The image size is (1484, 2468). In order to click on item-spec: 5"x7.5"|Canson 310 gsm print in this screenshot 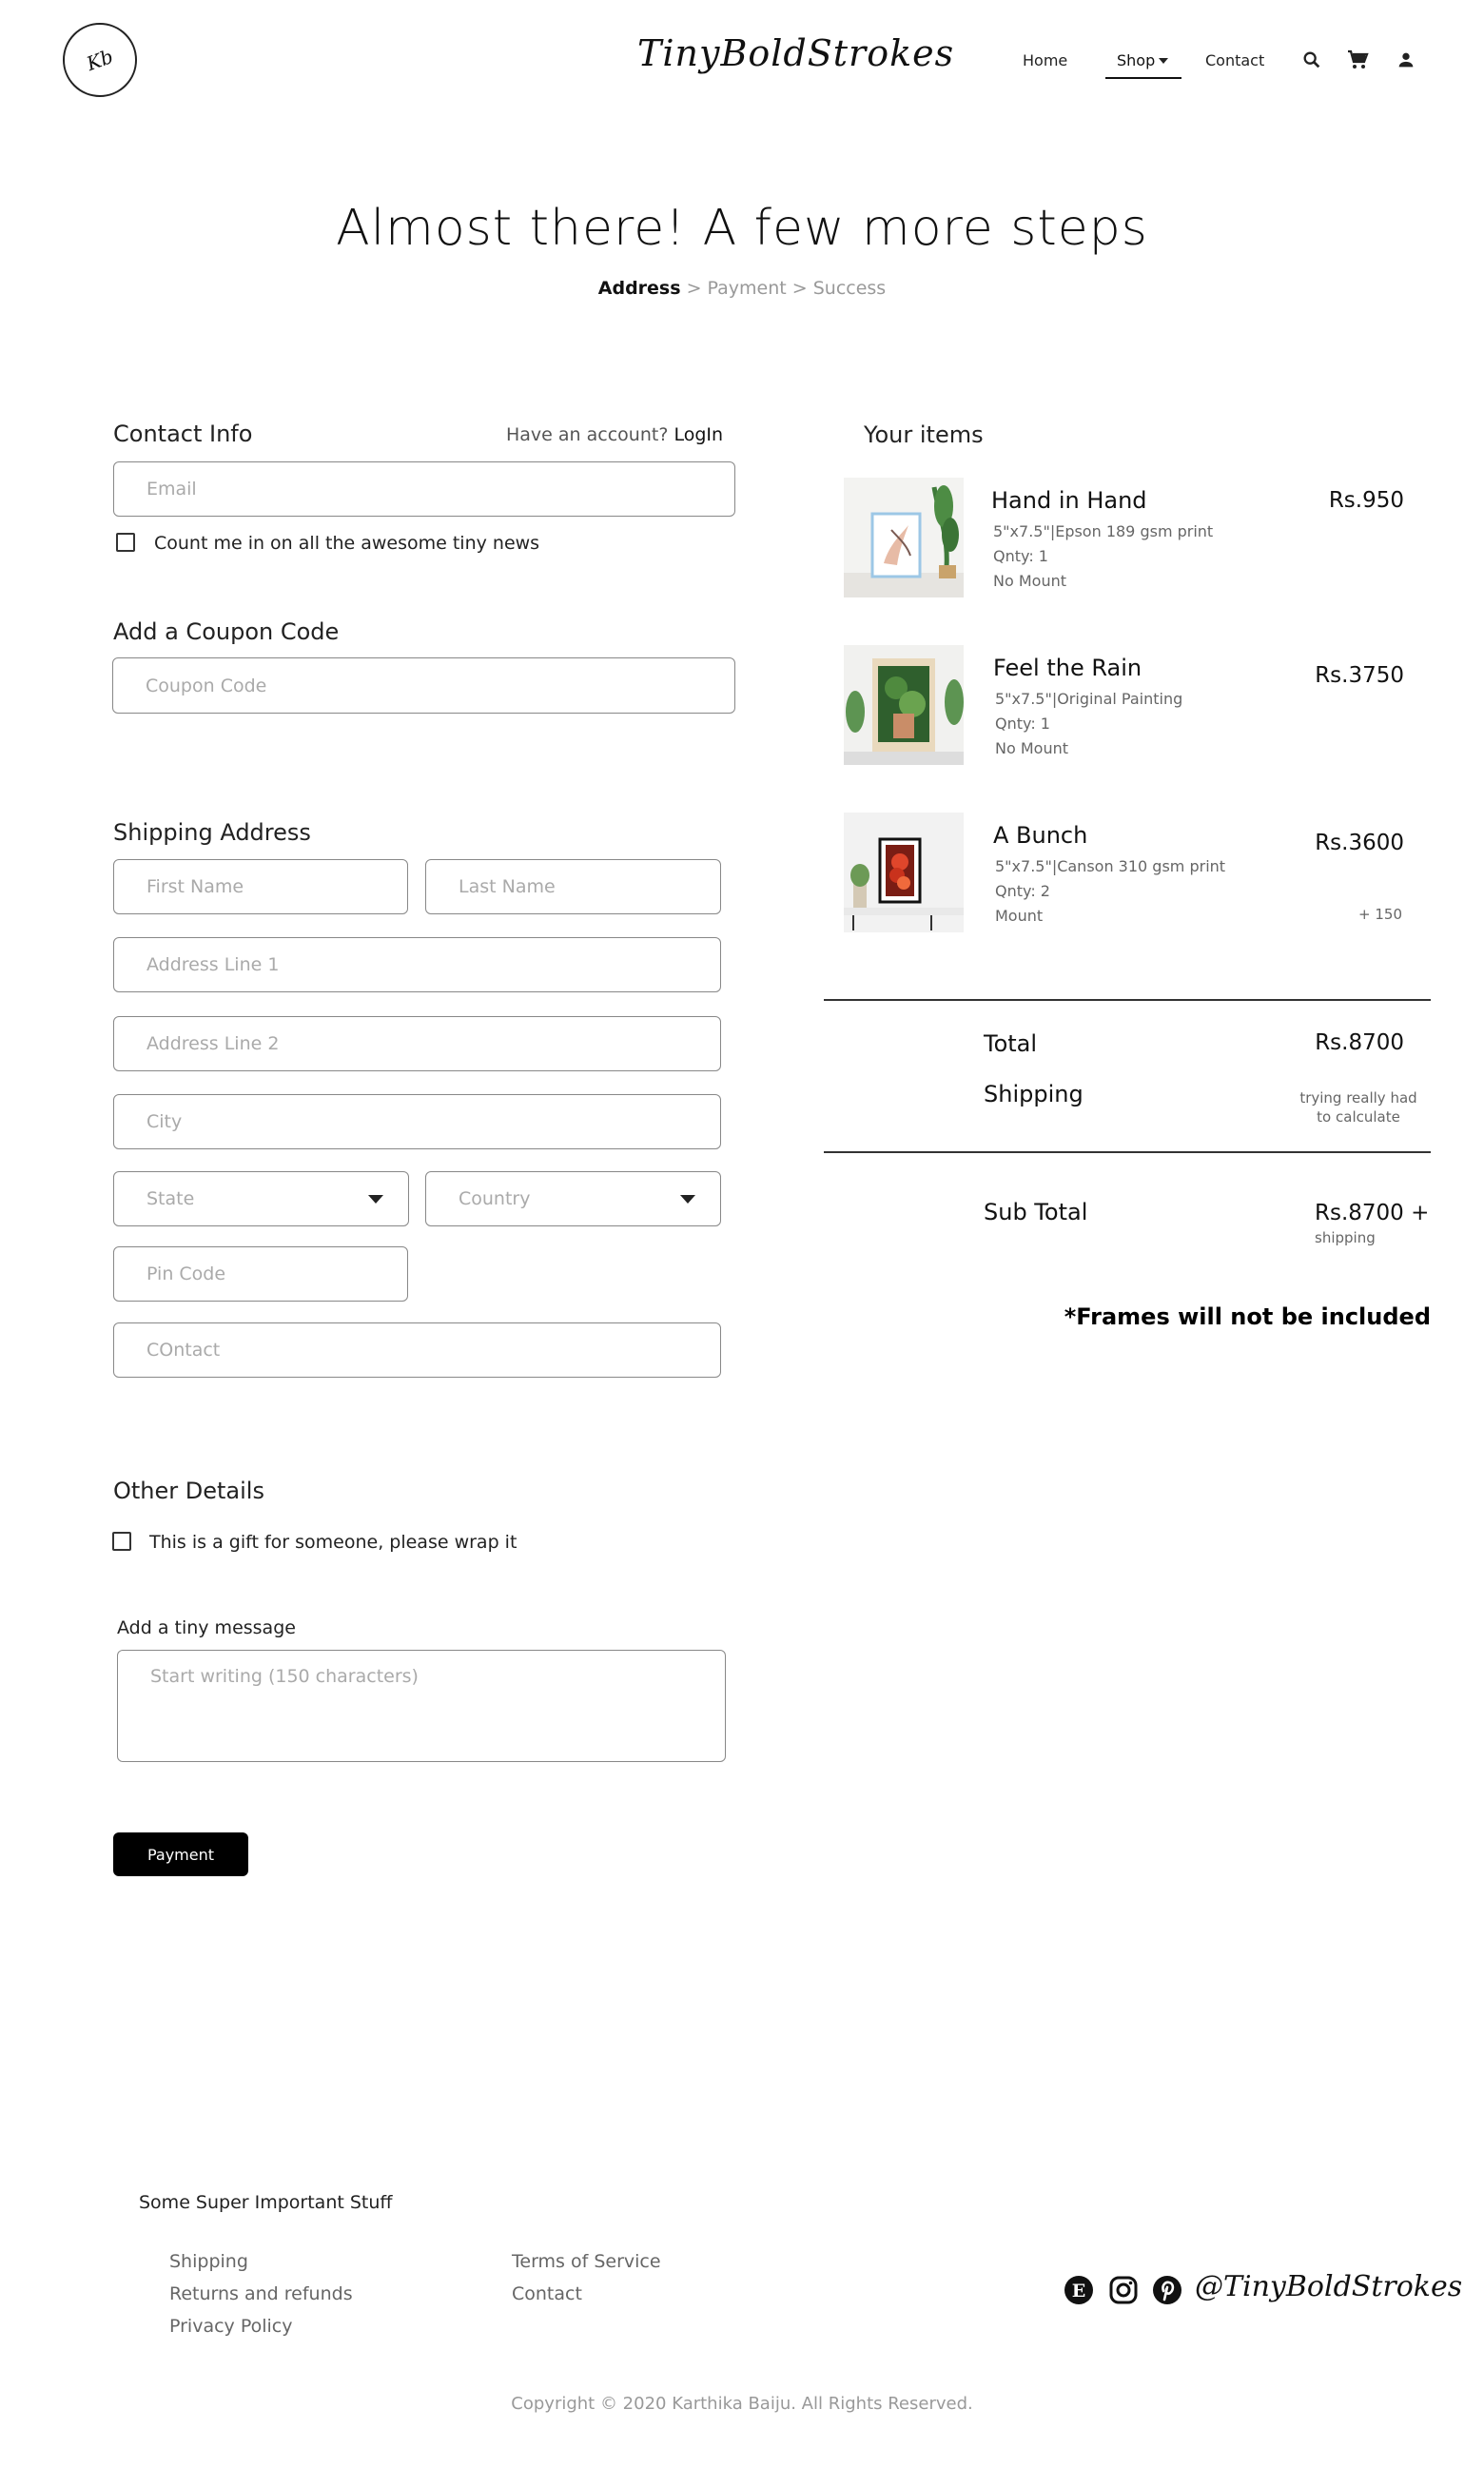, I will do `click(1110, 866)`.